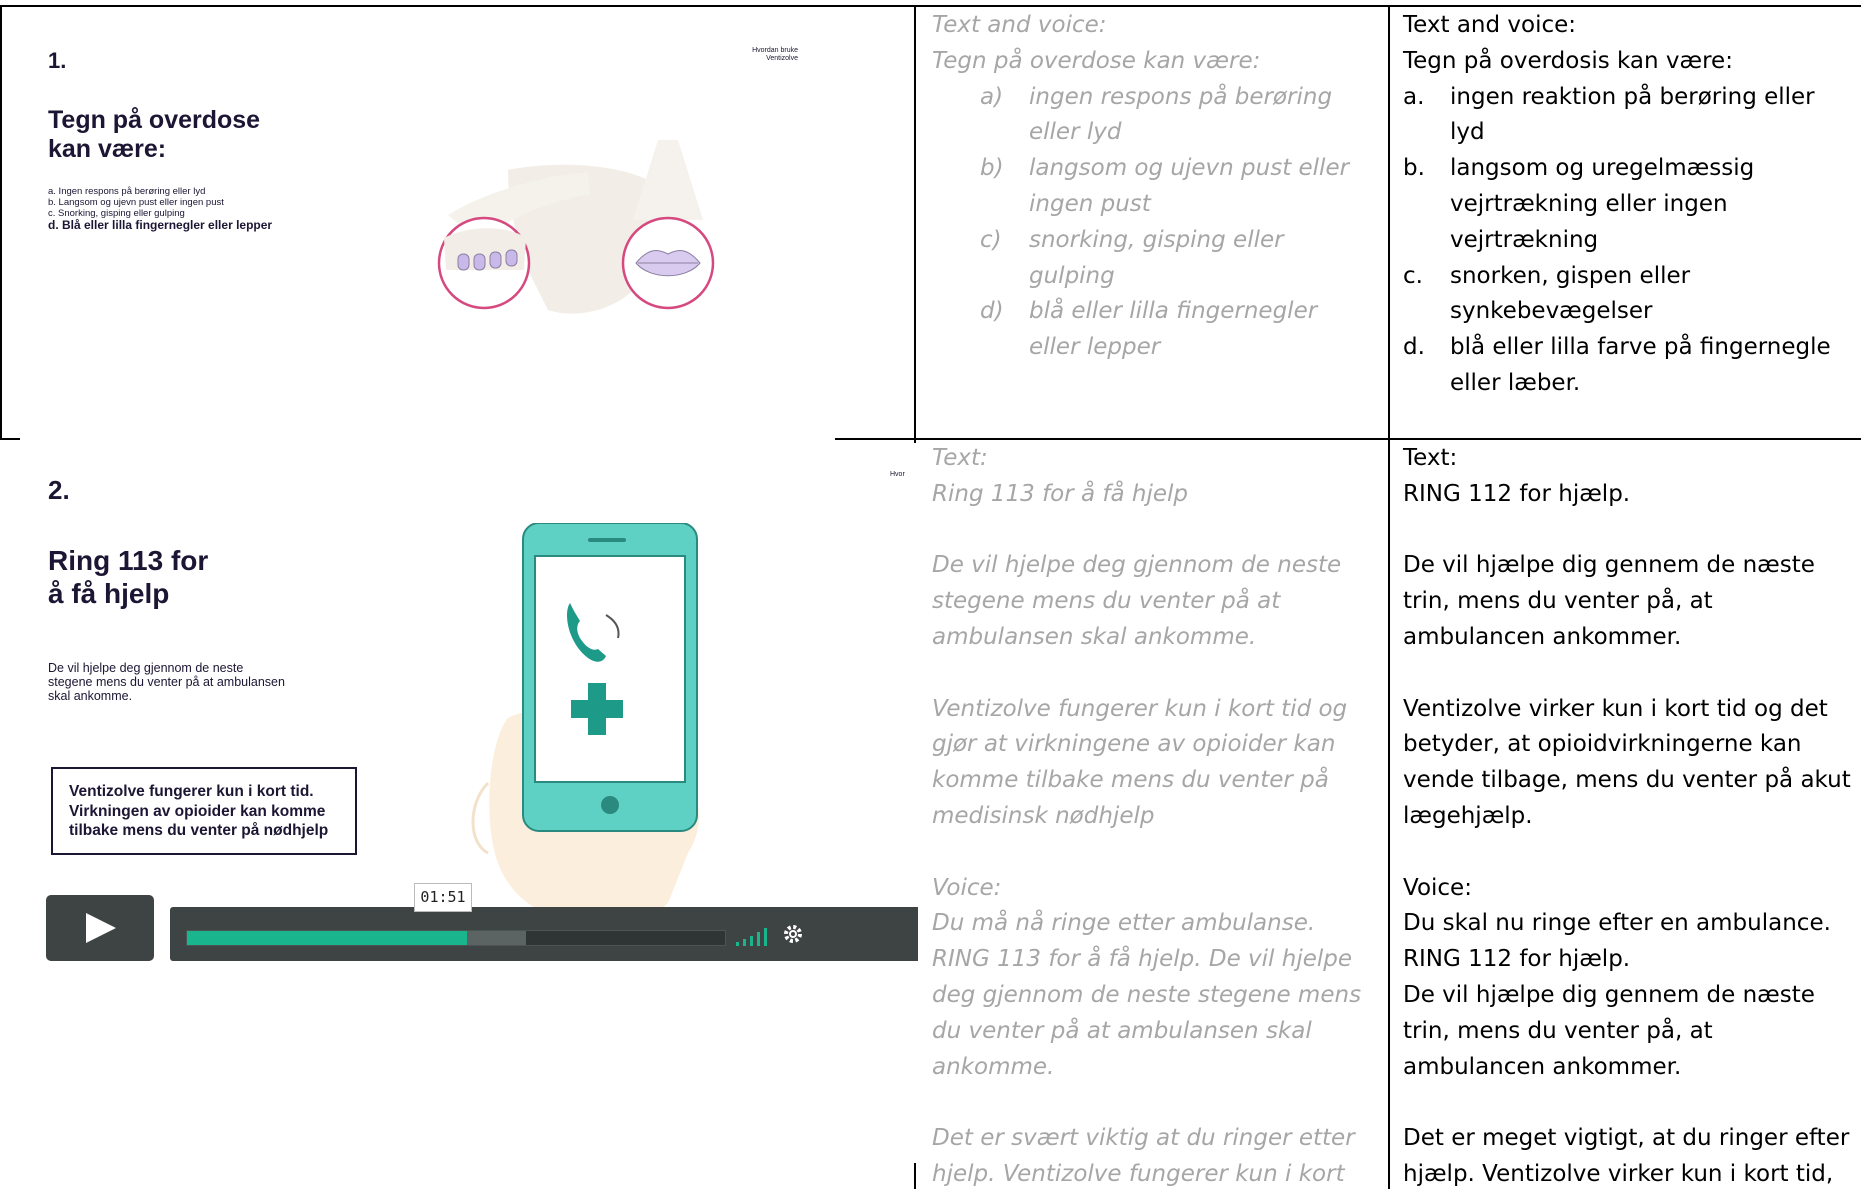 This screenshot has height=1193, width=1861. Describe the element at coordinates (10, 439) in the screenshot. I see `table-row-divider-left-stub` at that location.